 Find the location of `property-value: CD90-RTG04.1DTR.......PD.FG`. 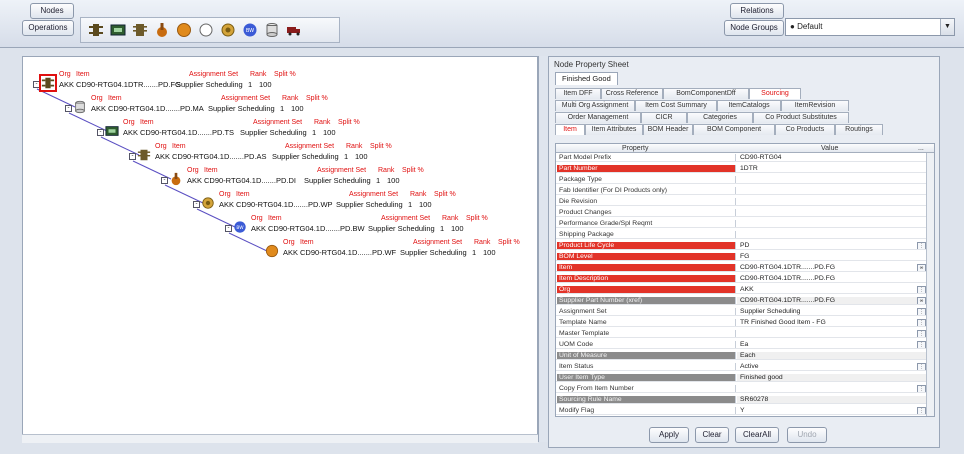

property-value: CD90-RTG04.1DTR.......PD.FG is located at coordinates (832, 279).